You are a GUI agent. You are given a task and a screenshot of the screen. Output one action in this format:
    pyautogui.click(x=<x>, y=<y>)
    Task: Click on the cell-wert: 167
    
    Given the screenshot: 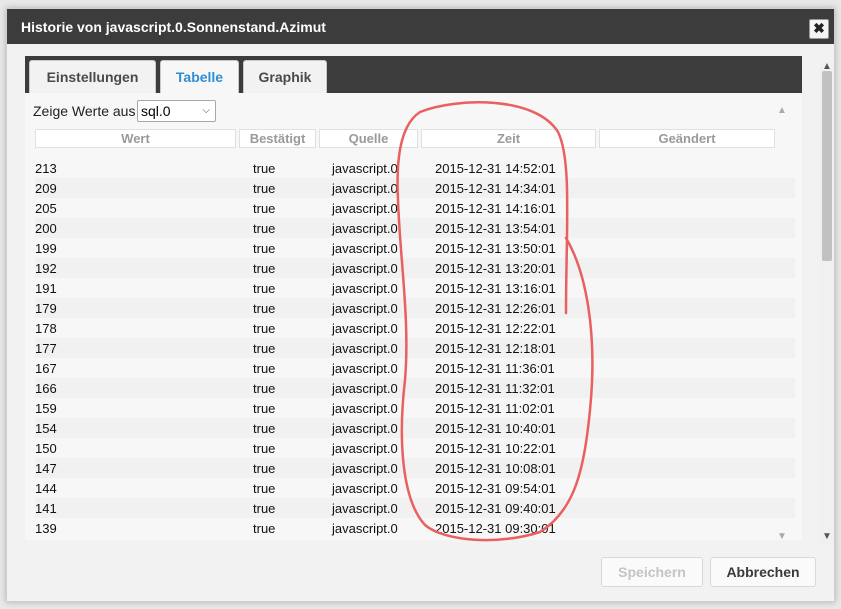 What is the action you would take?
    pyautogui.click(x=46, y=368)
    